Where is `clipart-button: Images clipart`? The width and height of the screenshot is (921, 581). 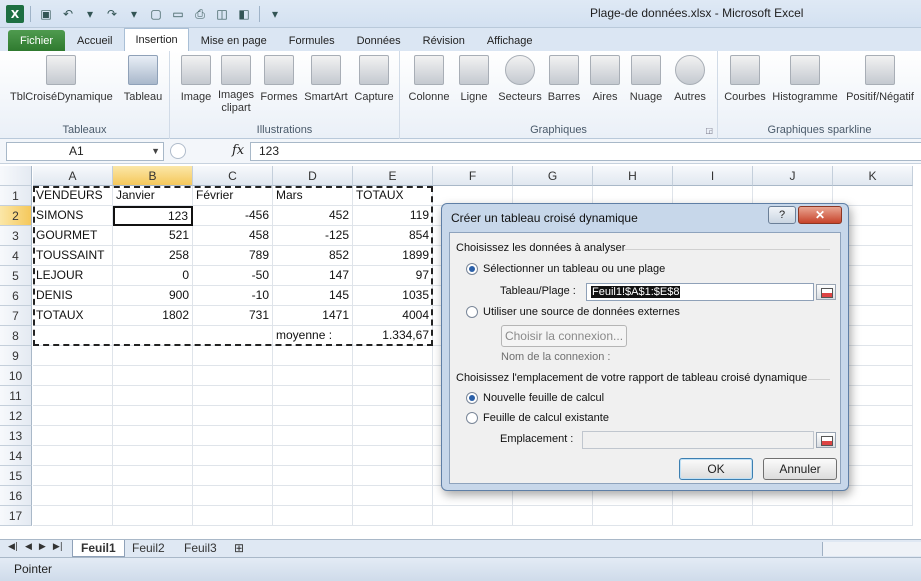 clipart-button: Images clipart is located at coordinates (236, 85).